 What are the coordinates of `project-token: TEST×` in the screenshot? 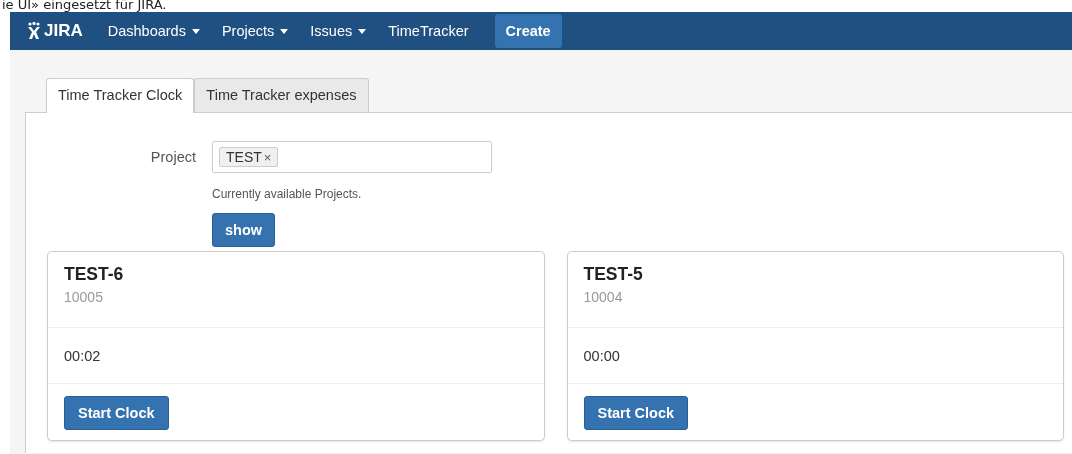 It's located at (249, 157).